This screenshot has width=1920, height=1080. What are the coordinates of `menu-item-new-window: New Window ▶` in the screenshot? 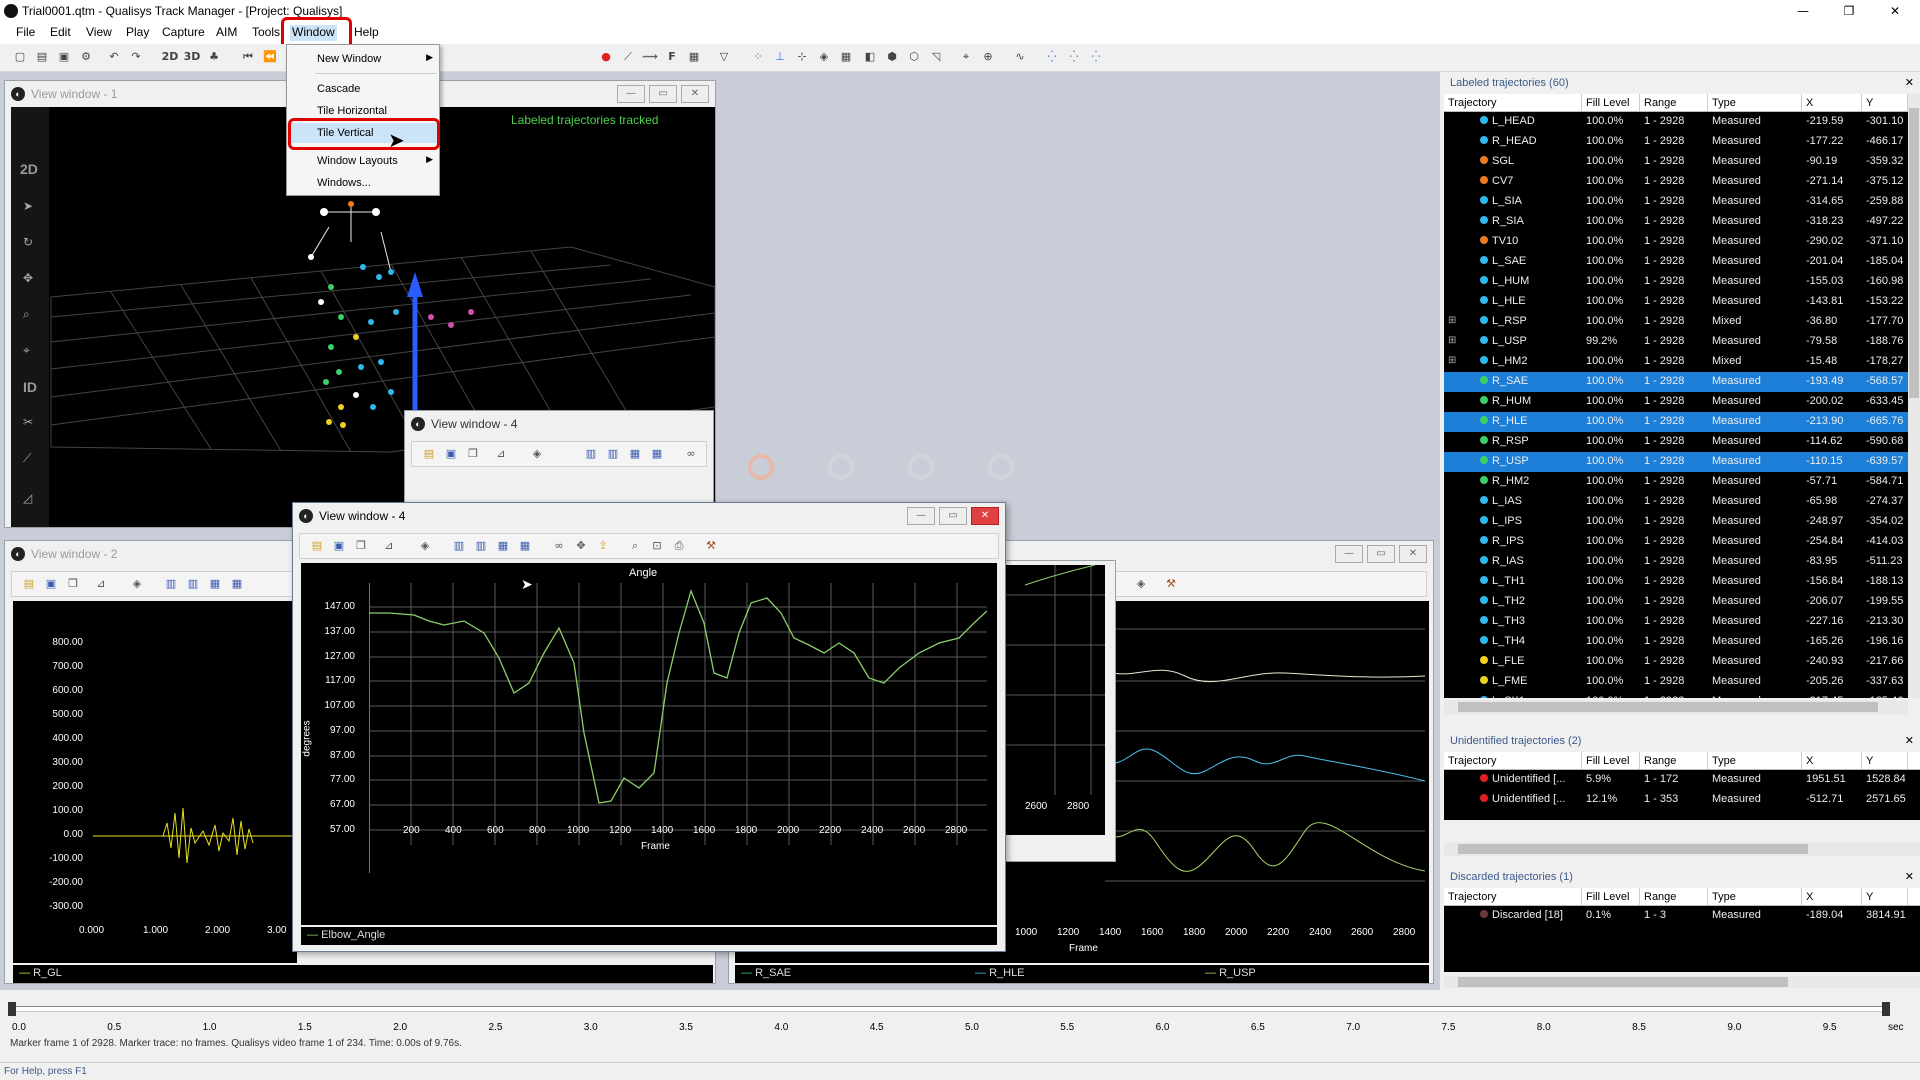 It's located at (363, 59).